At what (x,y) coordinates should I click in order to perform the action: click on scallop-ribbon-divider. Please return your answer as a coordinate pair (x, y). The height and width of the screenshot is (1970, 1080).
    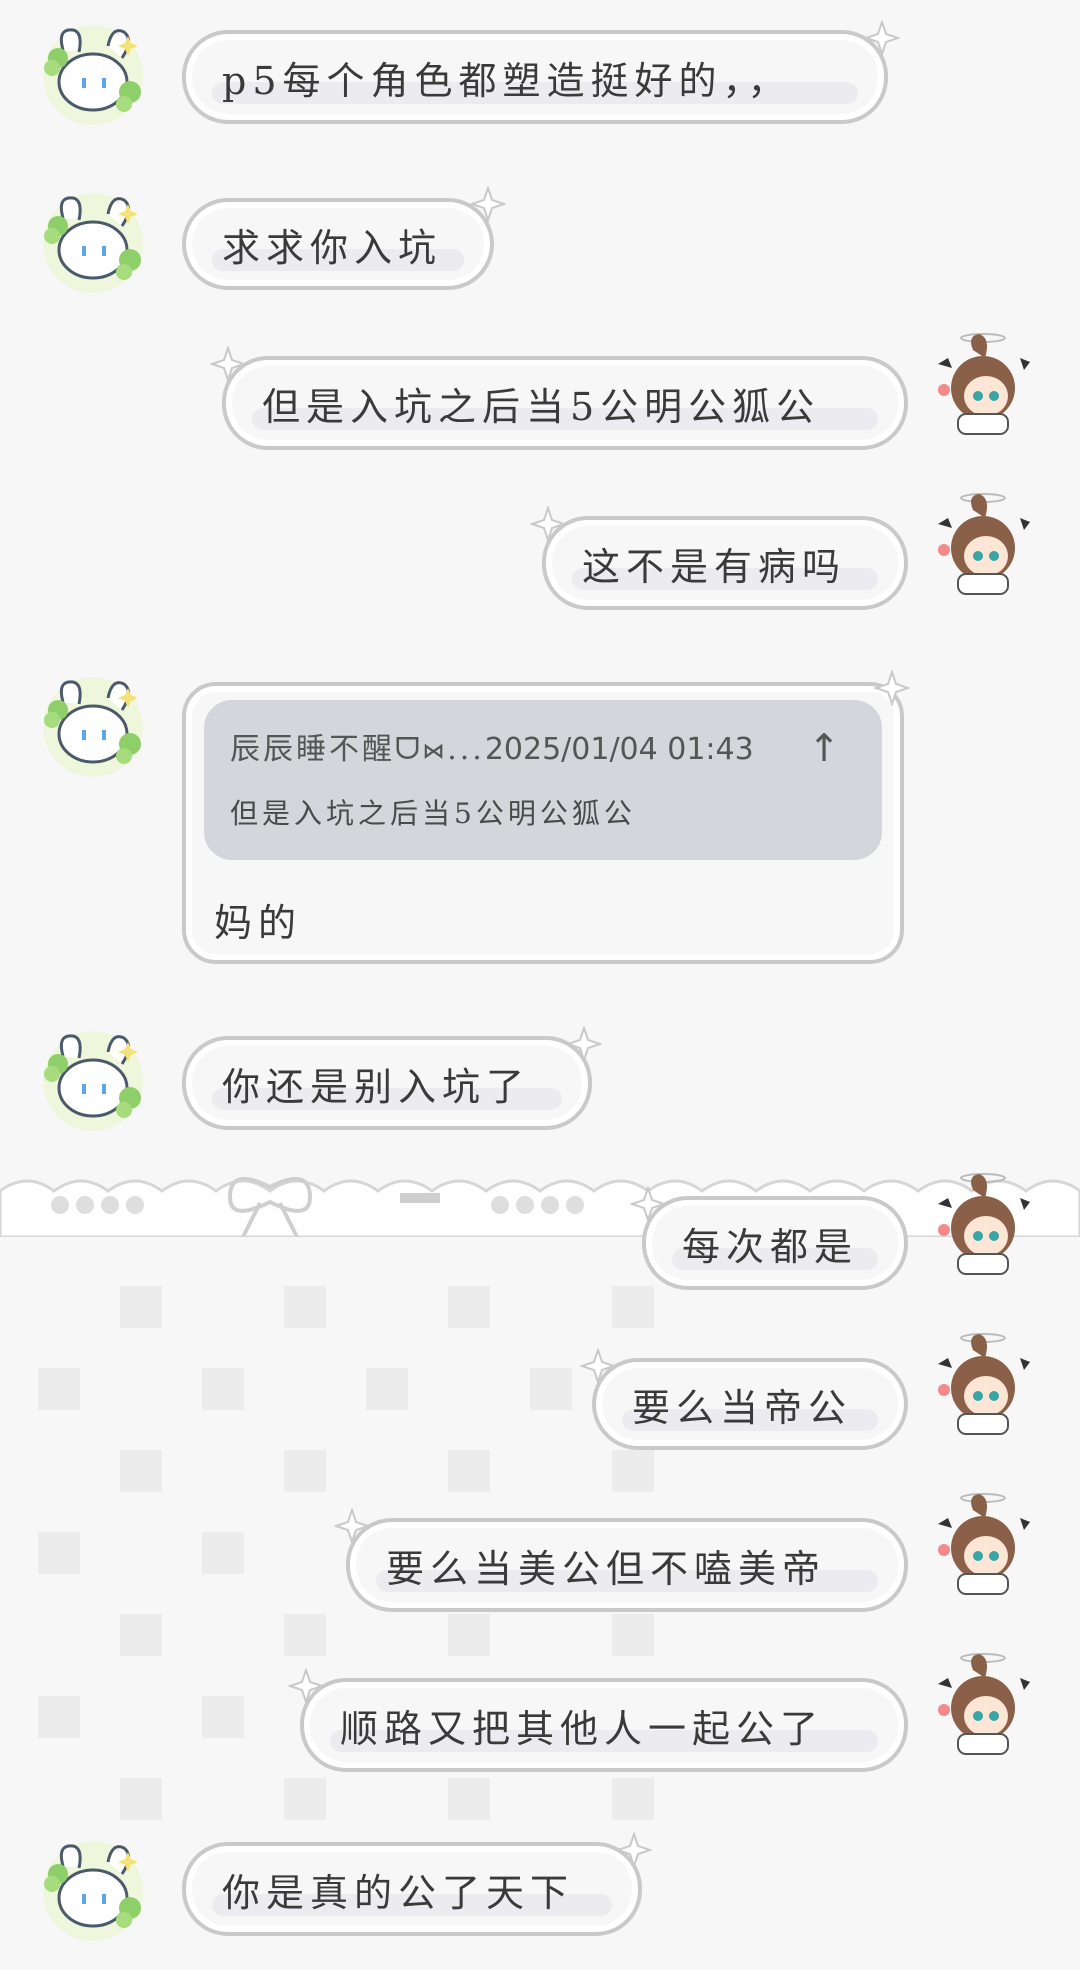
    Looking at the image, I should click on (540, 1207).